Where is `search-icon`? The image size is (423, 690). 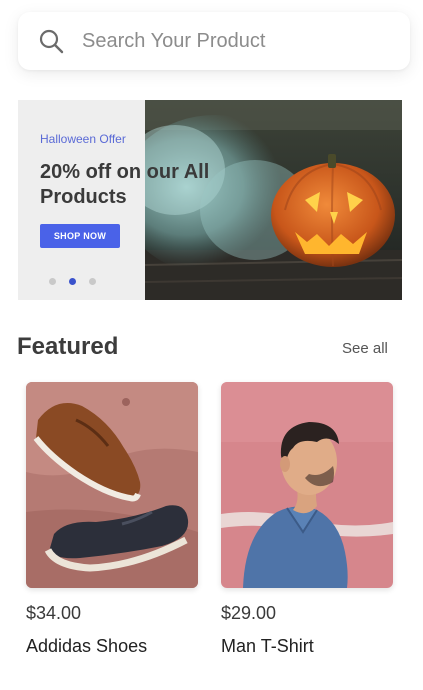
search-icon is located at coordinates (51, 41).